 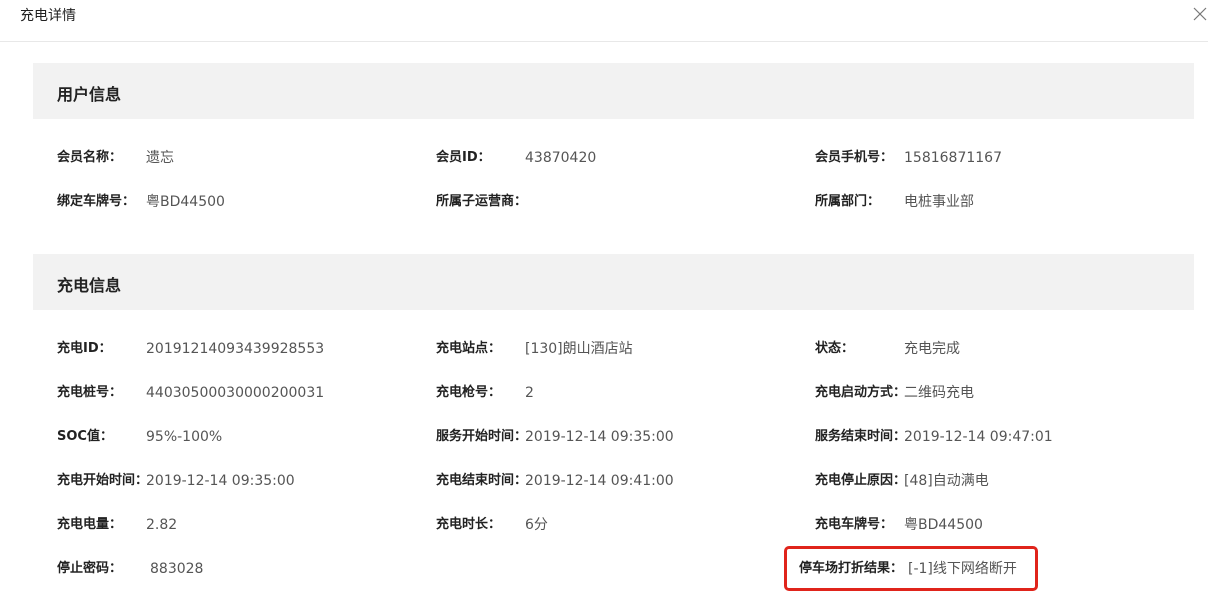 What do you see at coordinates (220, 481) in the screenshot?
I see `charge-start-value: 2019-12-14 09:35:00` at bounding box center [220, 481].